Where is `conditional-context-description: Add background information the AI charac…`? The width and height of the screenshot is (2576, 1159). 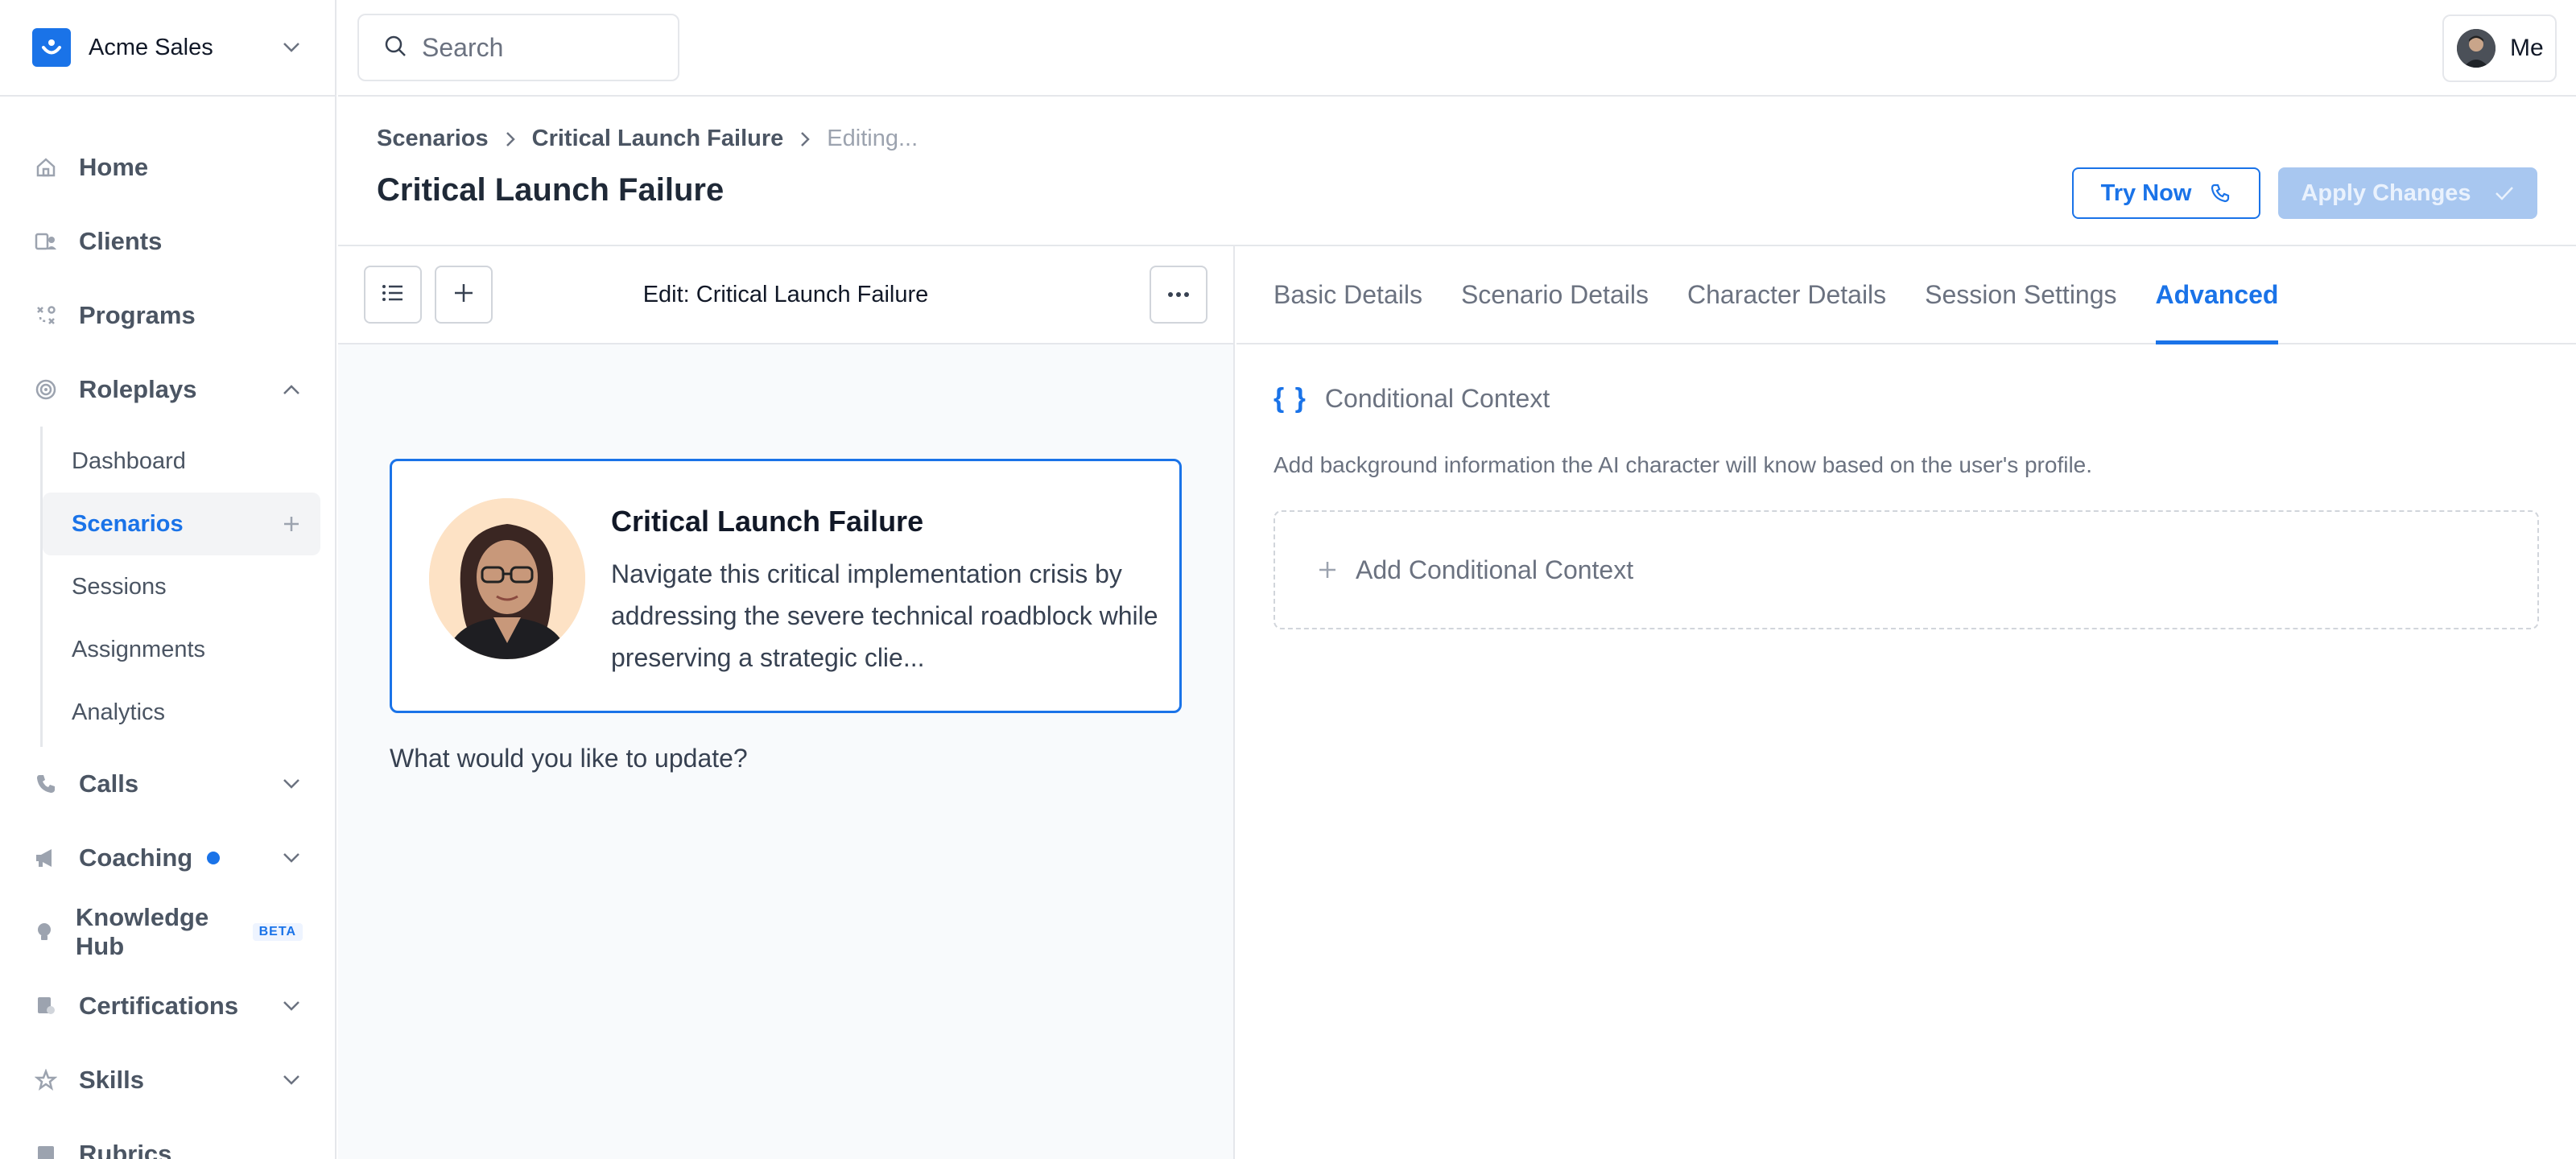 conditional-context-description: Add background information the AI charac… is located at coordinates (1684, 464).